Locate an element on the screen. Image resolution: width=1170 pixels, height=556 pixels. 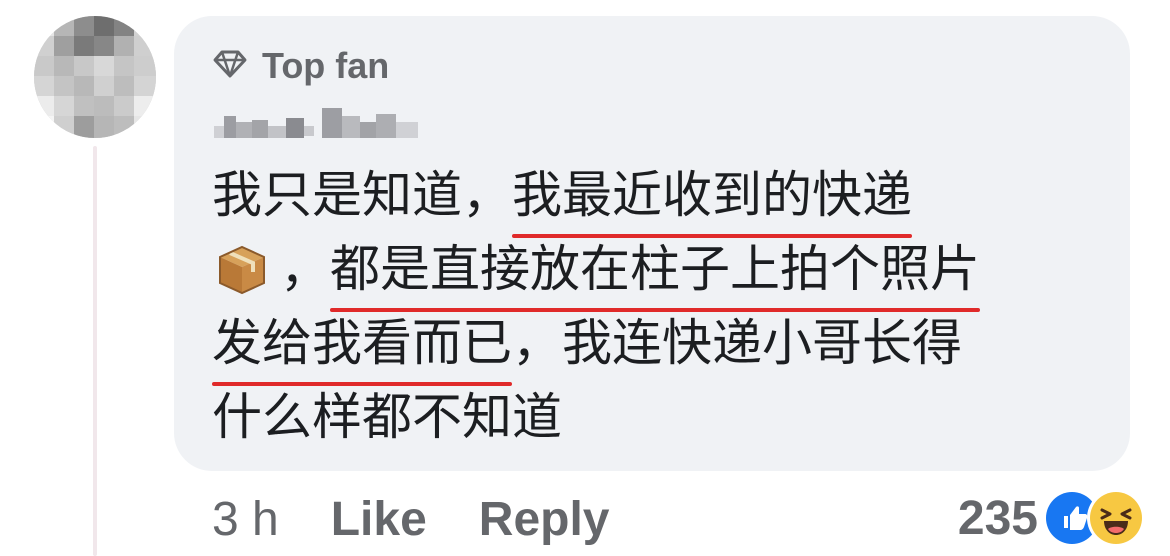
diamond-icon is located at coordinates (230, 66).